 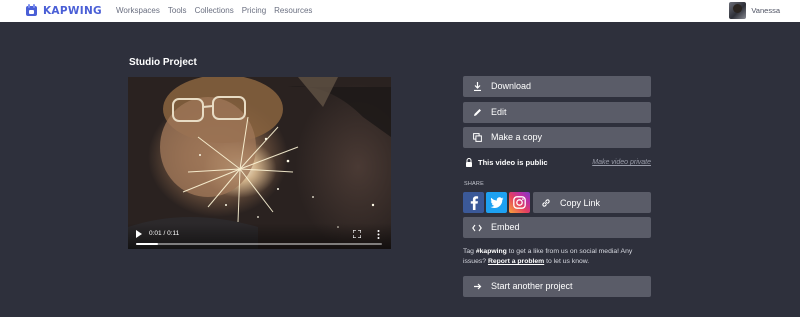 What do you see at coordinates (505, 227) in the screenshot?
I see `embed-label: Embed` at bounding box center [505, 227].